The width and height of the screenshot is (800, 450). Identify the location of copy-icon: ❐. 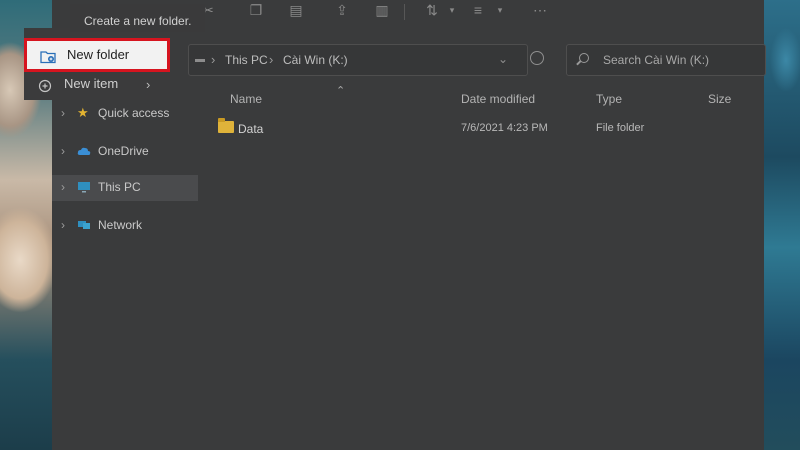
(256, 10).